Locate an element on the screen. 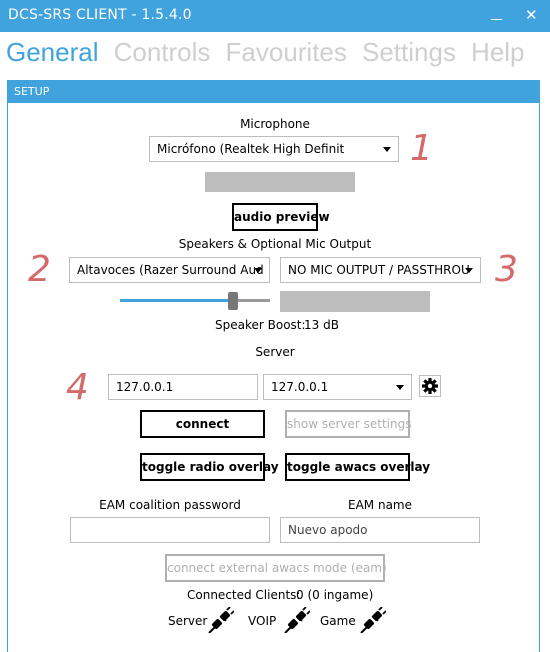 The width and height of the screenshot is (550, 652). tab-favourites: Favourites is located at coordinates (286, 52).